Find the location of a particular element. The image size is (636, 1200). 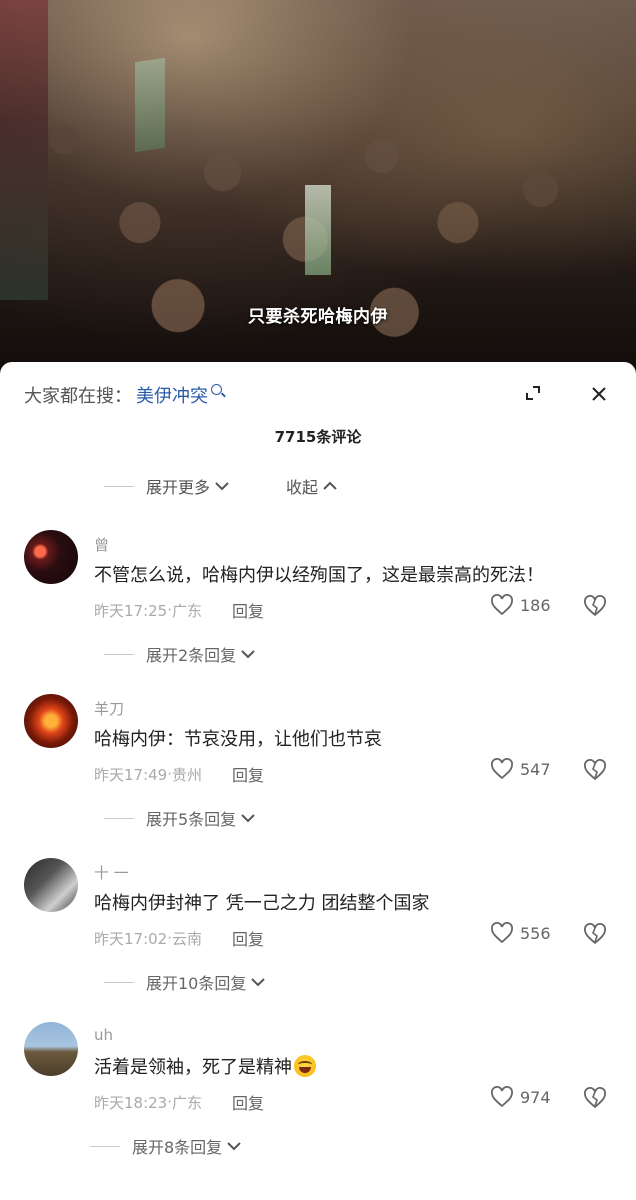

search-icon is located at coordinates (216, 389).